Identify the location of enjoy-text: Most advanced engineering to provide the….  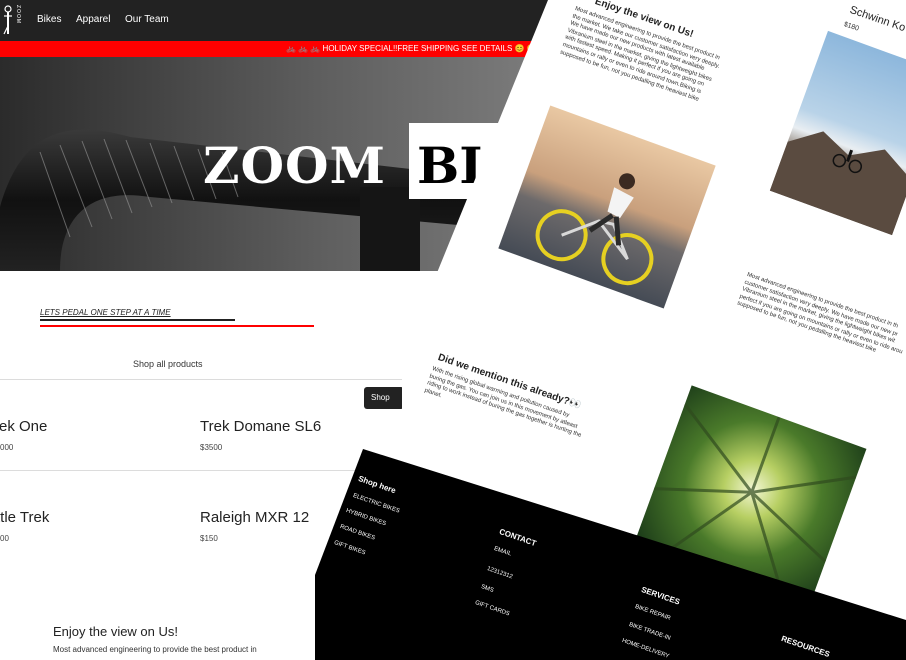
(155, 649).